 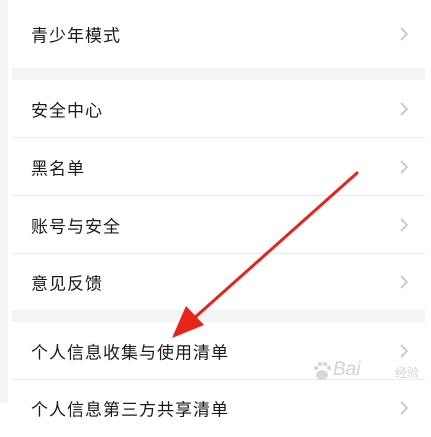 I want to click on settings-item-security-center: 安全中心, so click(x=218, y=108).